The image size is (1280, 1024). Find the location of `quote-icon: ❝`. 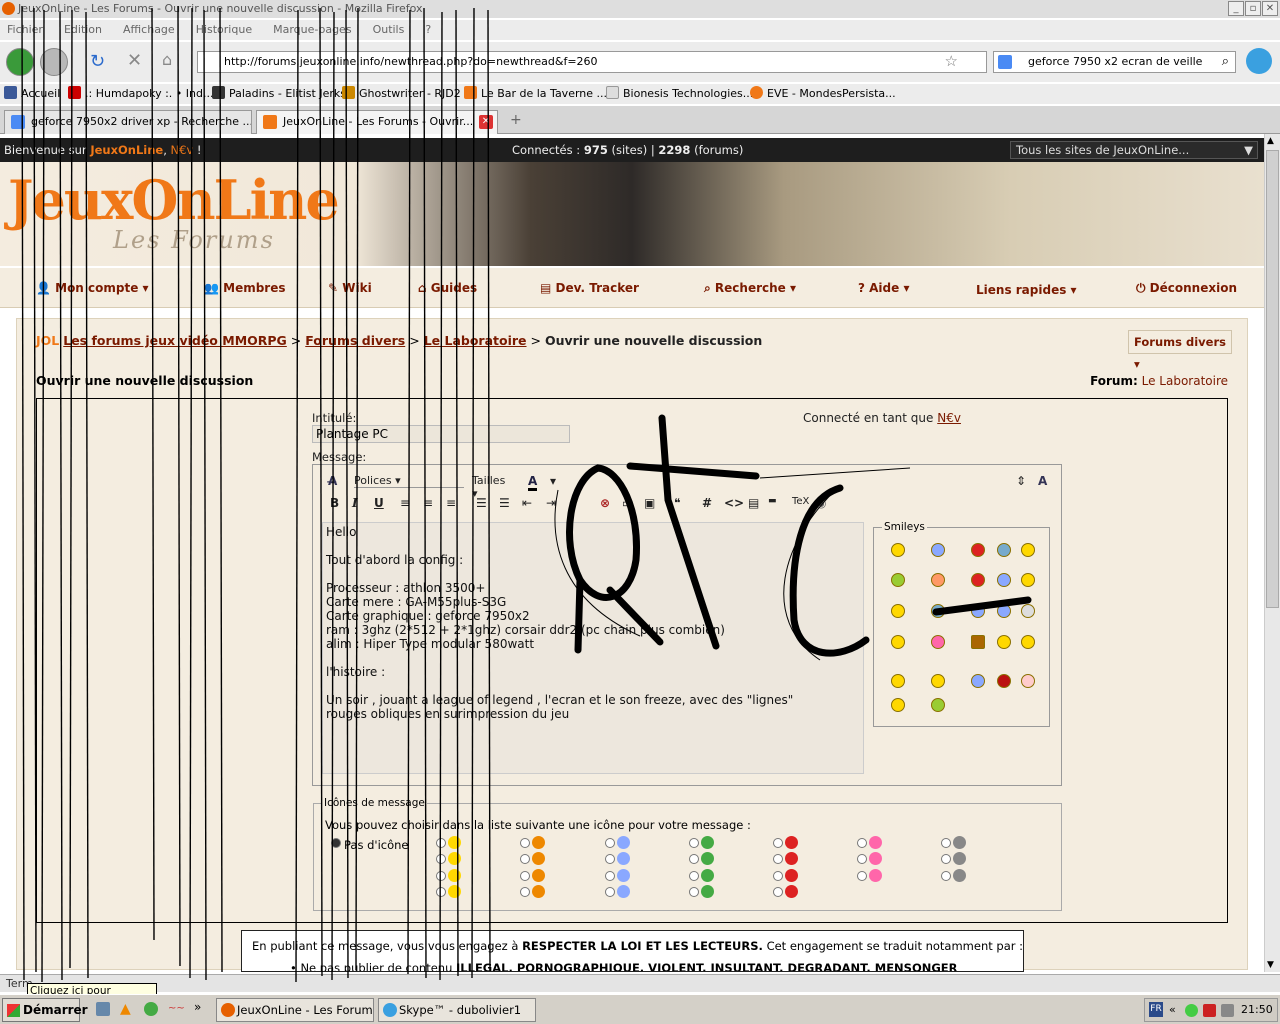

quote-icon: ❝ is located at coordinates (677, 503).